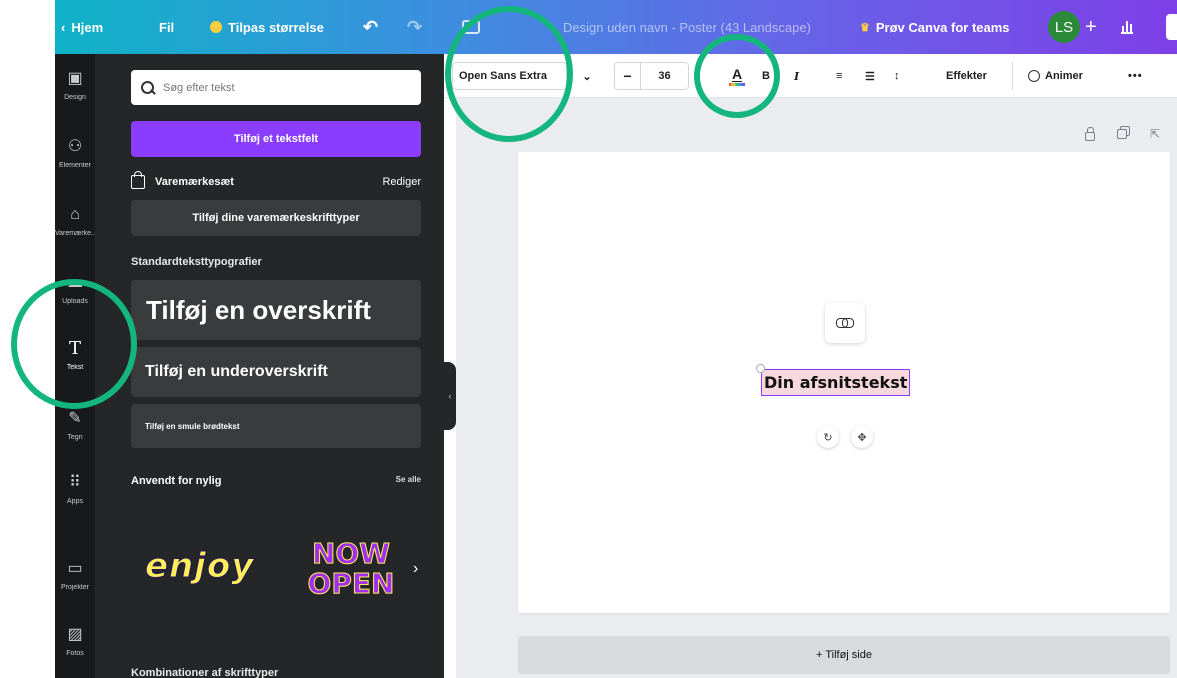  What do you see at coordinates (587, 76) in the screenshot?
I see `chevron-down-icon: ⌄` at bounding box center [587, 76].